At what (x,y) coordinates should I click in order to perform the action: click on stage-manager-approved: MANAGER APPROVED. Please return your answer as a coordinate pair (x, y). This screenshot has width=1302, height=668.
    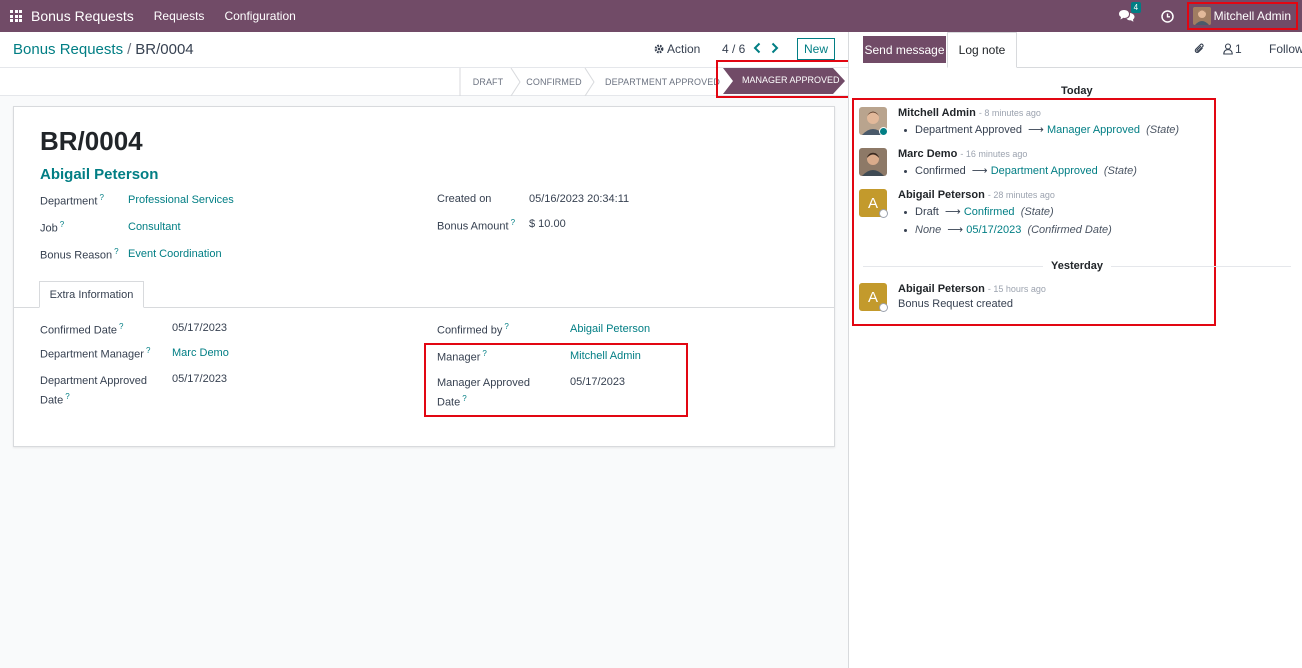
    Looking at the image, I should click on (784, 79).